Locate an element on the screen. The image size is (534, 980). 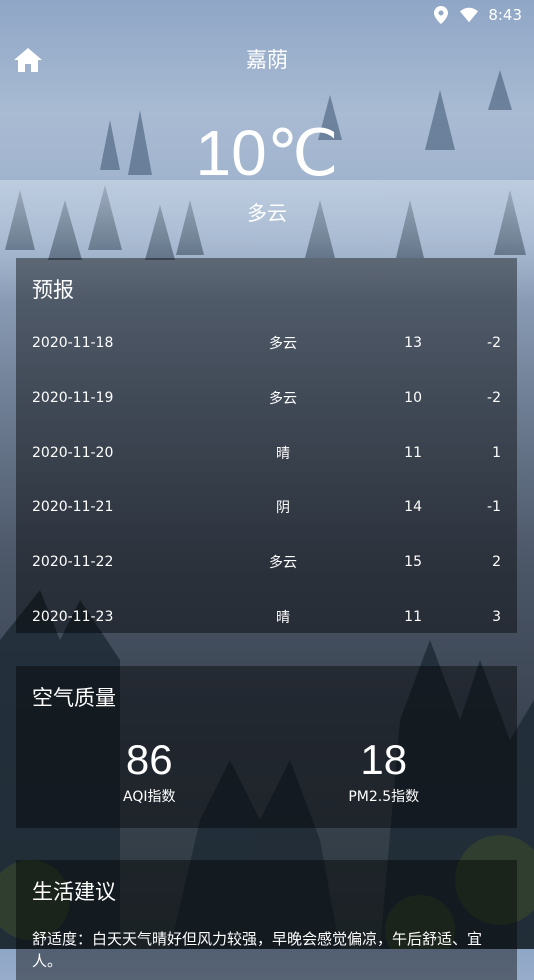
location-icon is located at coordinates (441, 15).